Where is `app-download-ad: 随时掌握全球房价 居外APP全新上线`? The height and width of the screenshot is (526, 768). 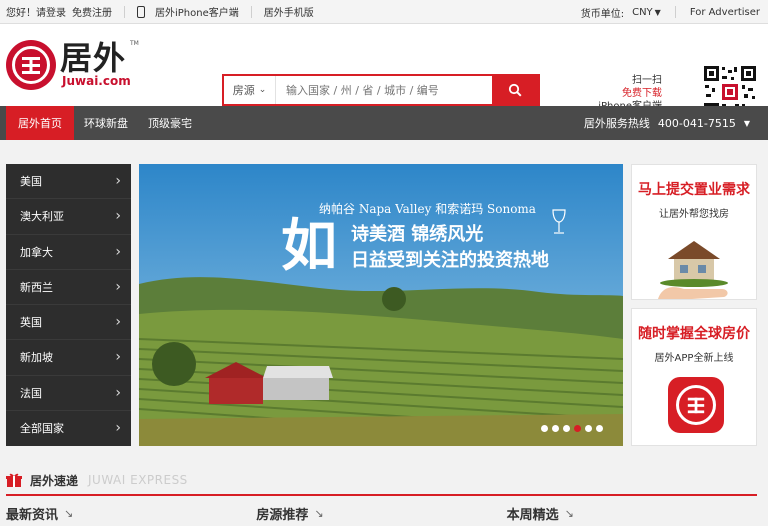
app-download-ad: 随时掌握全球房价 居外APP全新上线 is located at coordinates (694, 377).